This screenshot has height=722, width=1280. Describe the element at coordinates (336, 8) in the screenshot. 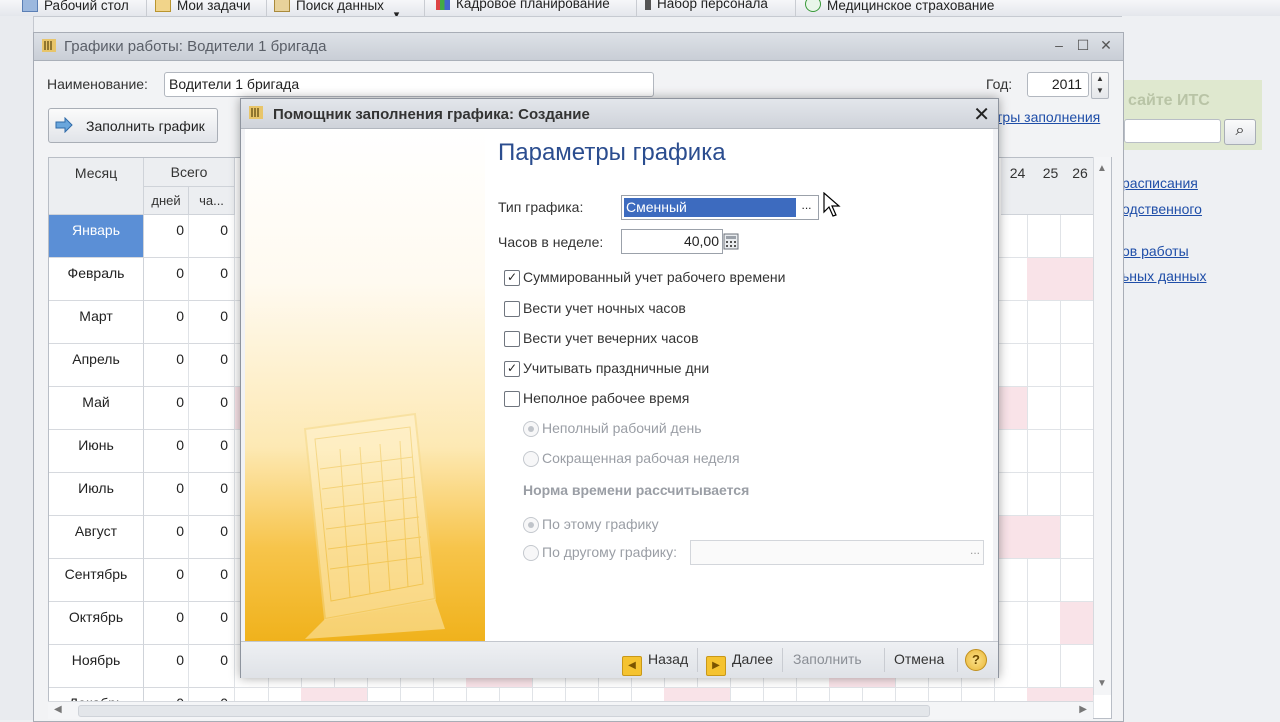

I see `toolbar-search-data: Поиск данных ▾` at that location.